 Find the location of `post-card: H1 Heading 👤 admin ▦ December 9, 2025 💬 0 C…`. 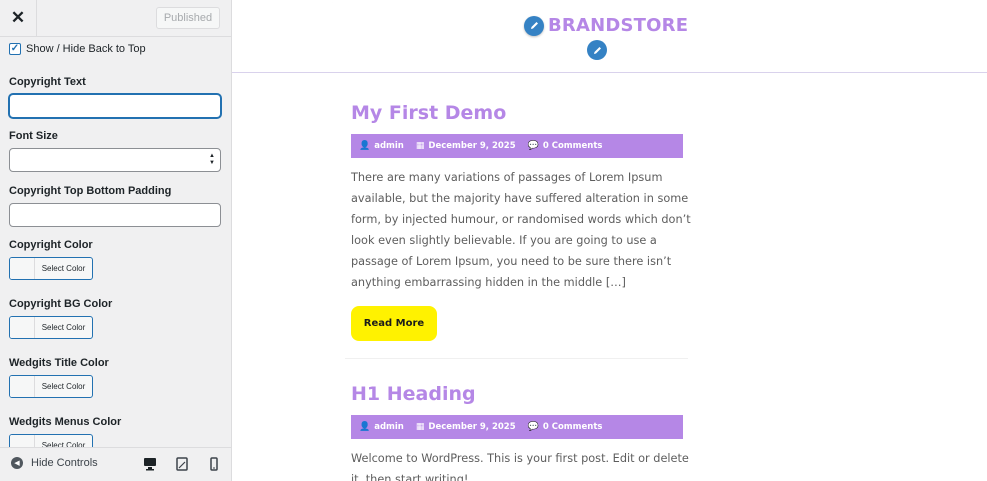

post-card: H1 Heading 👤 admin ▦ December 9, 2025 💬 0 C… is located at coordinates (520, 432).